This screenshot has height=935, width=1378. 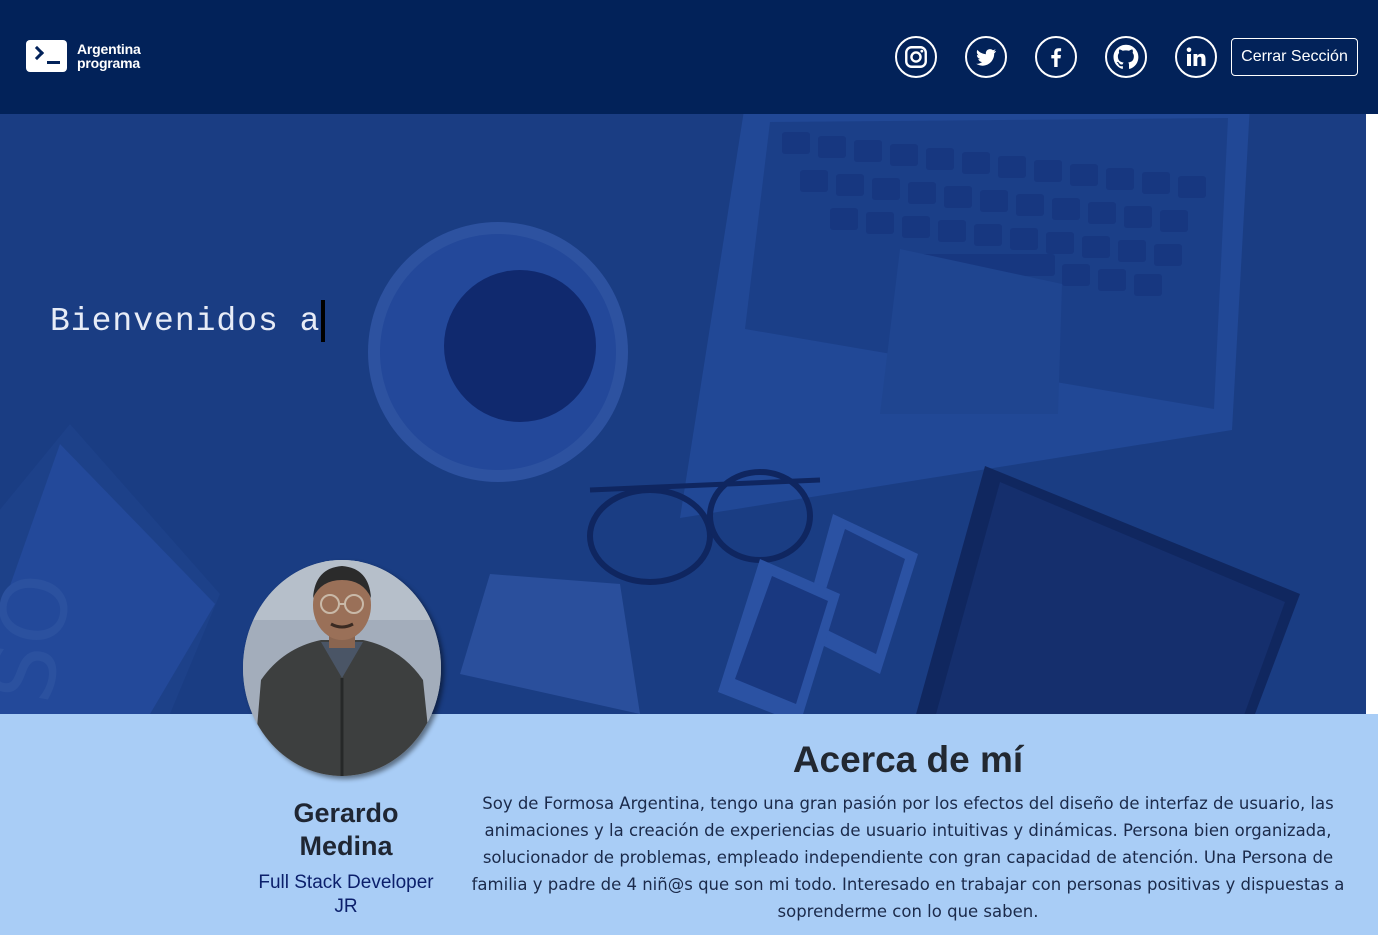 I want to click on facebook-link, so click(x=1056, y=57).